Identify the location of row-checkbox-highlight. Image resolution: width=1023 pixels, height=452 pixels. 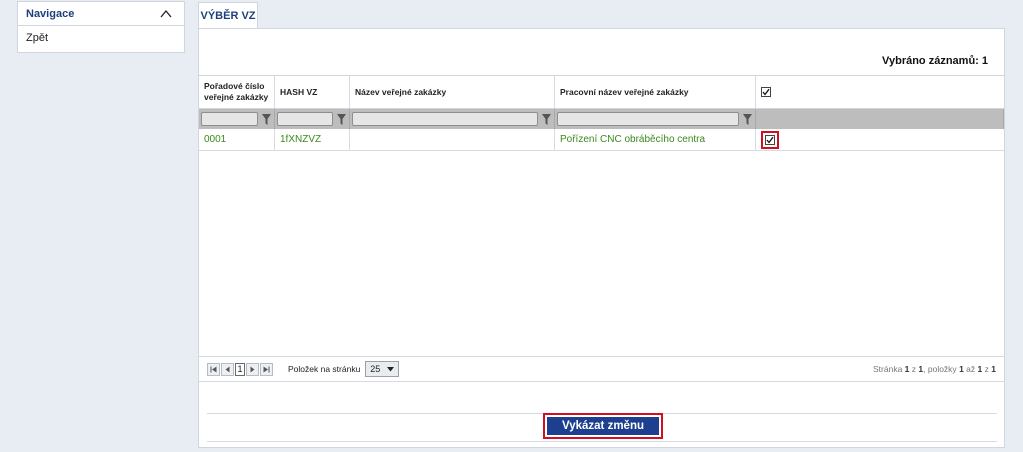
(770, 139).